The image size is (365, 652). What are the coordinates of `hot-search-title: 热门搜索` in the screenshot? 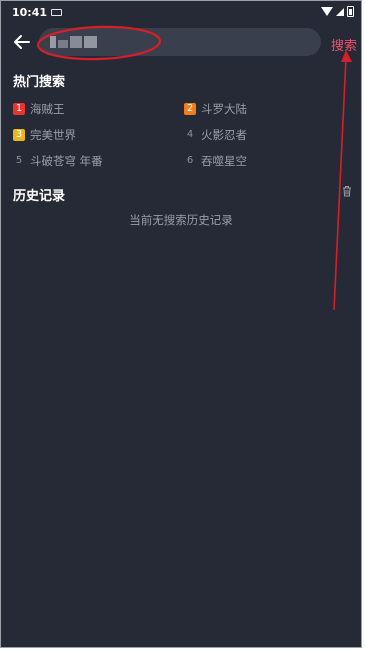 It's located at (39, 82).